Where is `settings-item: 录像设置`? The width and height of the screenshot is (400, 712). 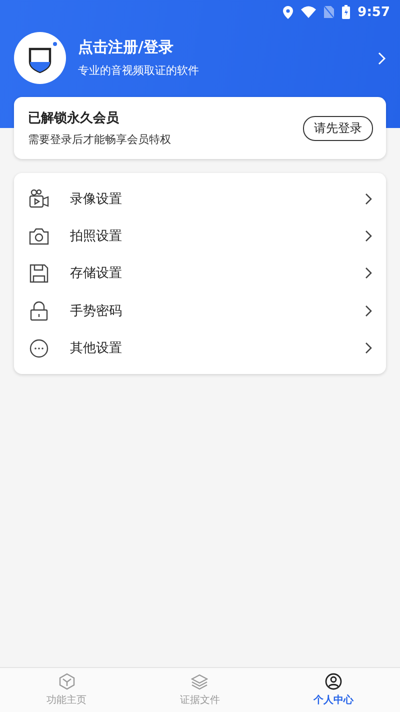
settings-item: 录像设置 is located at coordinates (200, 199).